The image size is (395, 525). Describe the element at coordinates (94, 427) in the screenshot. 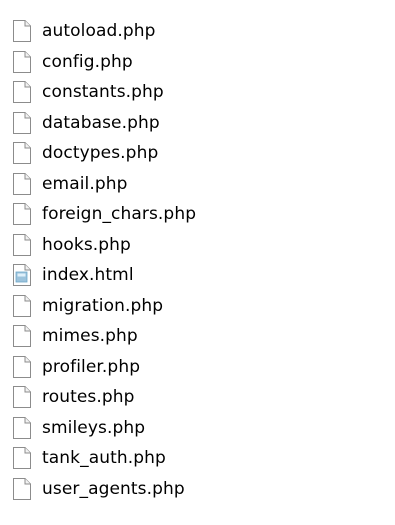

I see `file-name: smileys.php` at that location.